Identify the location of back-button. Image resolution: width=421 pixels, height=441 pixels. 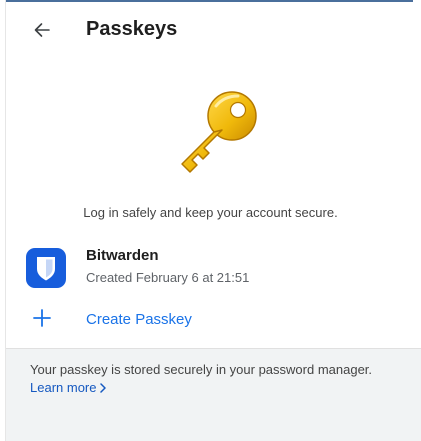
(42, 30).